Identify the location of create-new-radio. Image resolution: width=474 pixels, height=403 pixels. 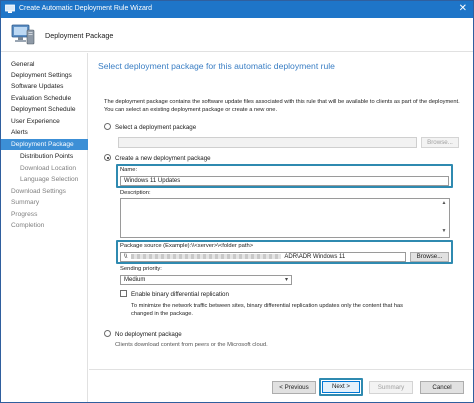
(107, 157).